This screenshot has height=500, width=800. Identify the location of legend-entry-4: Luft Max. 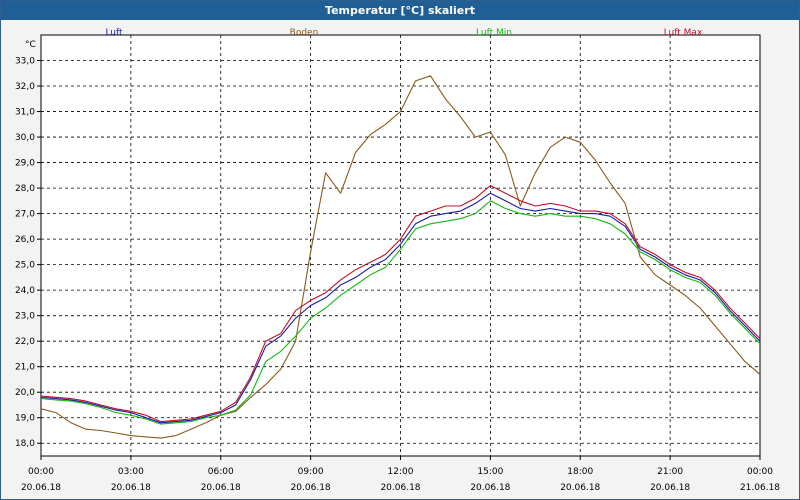
(683, 33).